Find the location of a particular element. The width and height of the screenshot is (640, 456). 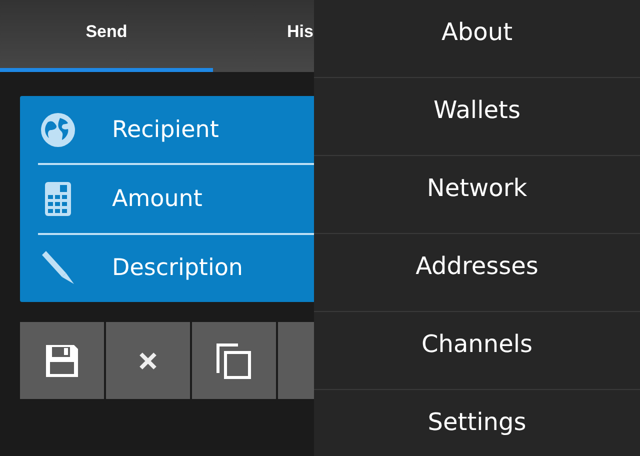

field-label: Amount is located at coordinates (157, 199).